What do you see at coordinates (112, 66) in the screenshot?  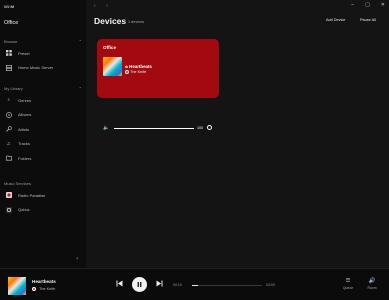 I see `album-art` at bounding box center [112, 66].